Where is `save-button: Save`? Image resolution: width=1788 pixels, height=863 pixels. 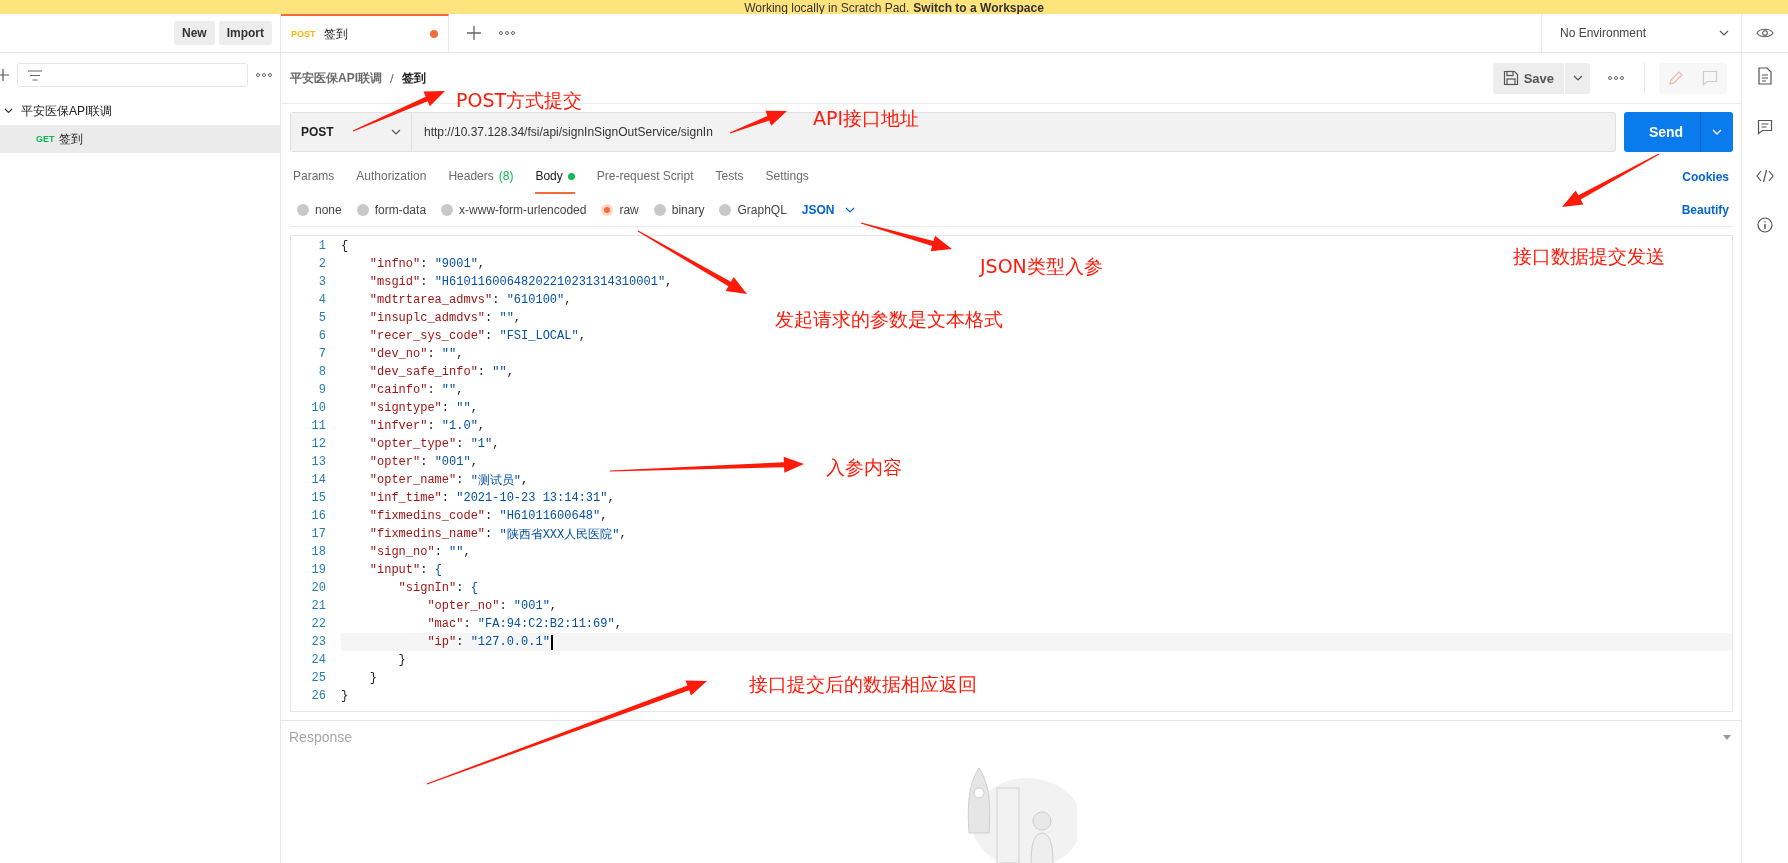
save-button: Save is located at coordinates (1528, 78).